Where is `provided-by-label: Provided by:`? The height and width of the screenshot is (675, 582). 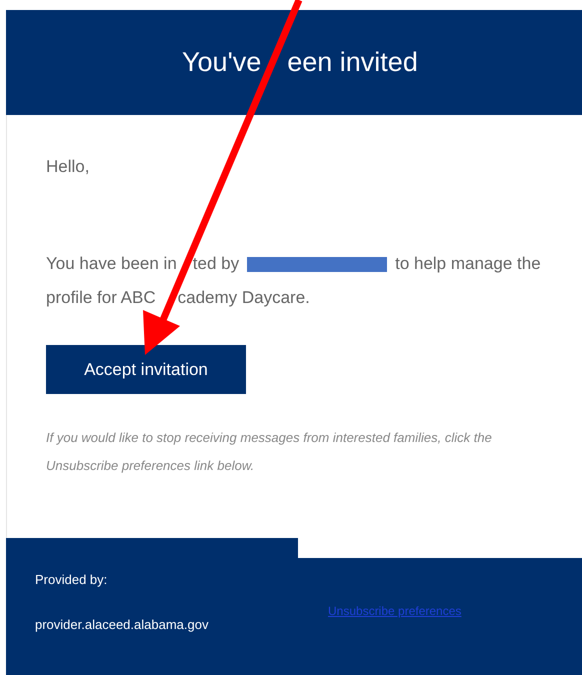
provided-by-label: Provided by: is located at coordinates (71, 580).